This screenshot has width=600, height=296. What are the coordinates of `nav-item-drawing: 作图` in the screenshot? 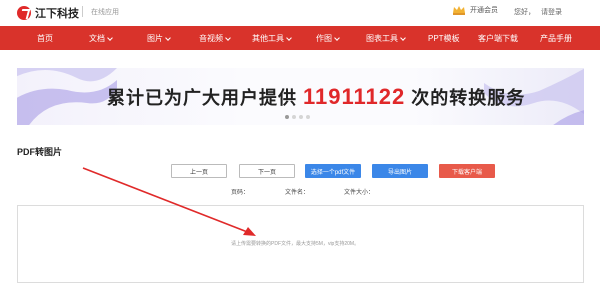 It's located at (328, 38).